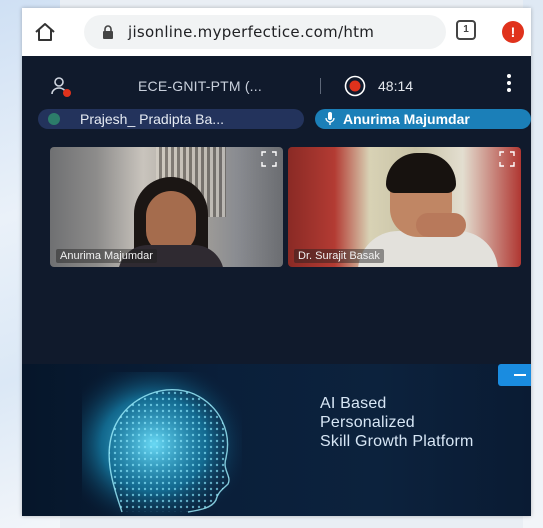  I want to click on speaking-participant-chip: Anurima Majumdar, so click(423, 119).